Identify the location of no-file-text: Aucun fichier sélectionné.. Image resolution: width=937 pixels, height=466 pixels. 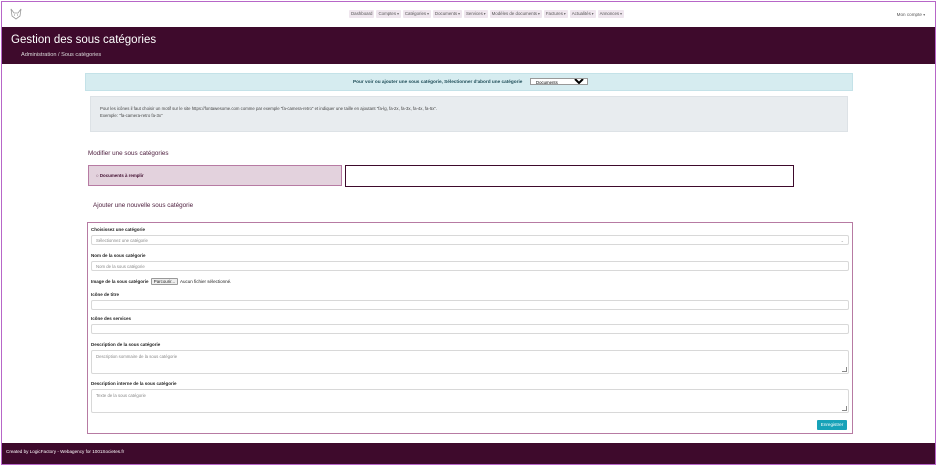
(206, 281).